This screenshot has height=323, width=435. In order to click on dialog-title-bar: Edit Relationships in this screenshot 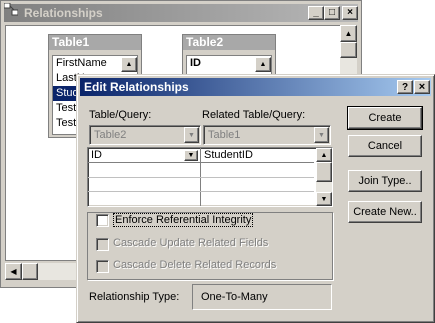, I will do `click(255, 87)`.